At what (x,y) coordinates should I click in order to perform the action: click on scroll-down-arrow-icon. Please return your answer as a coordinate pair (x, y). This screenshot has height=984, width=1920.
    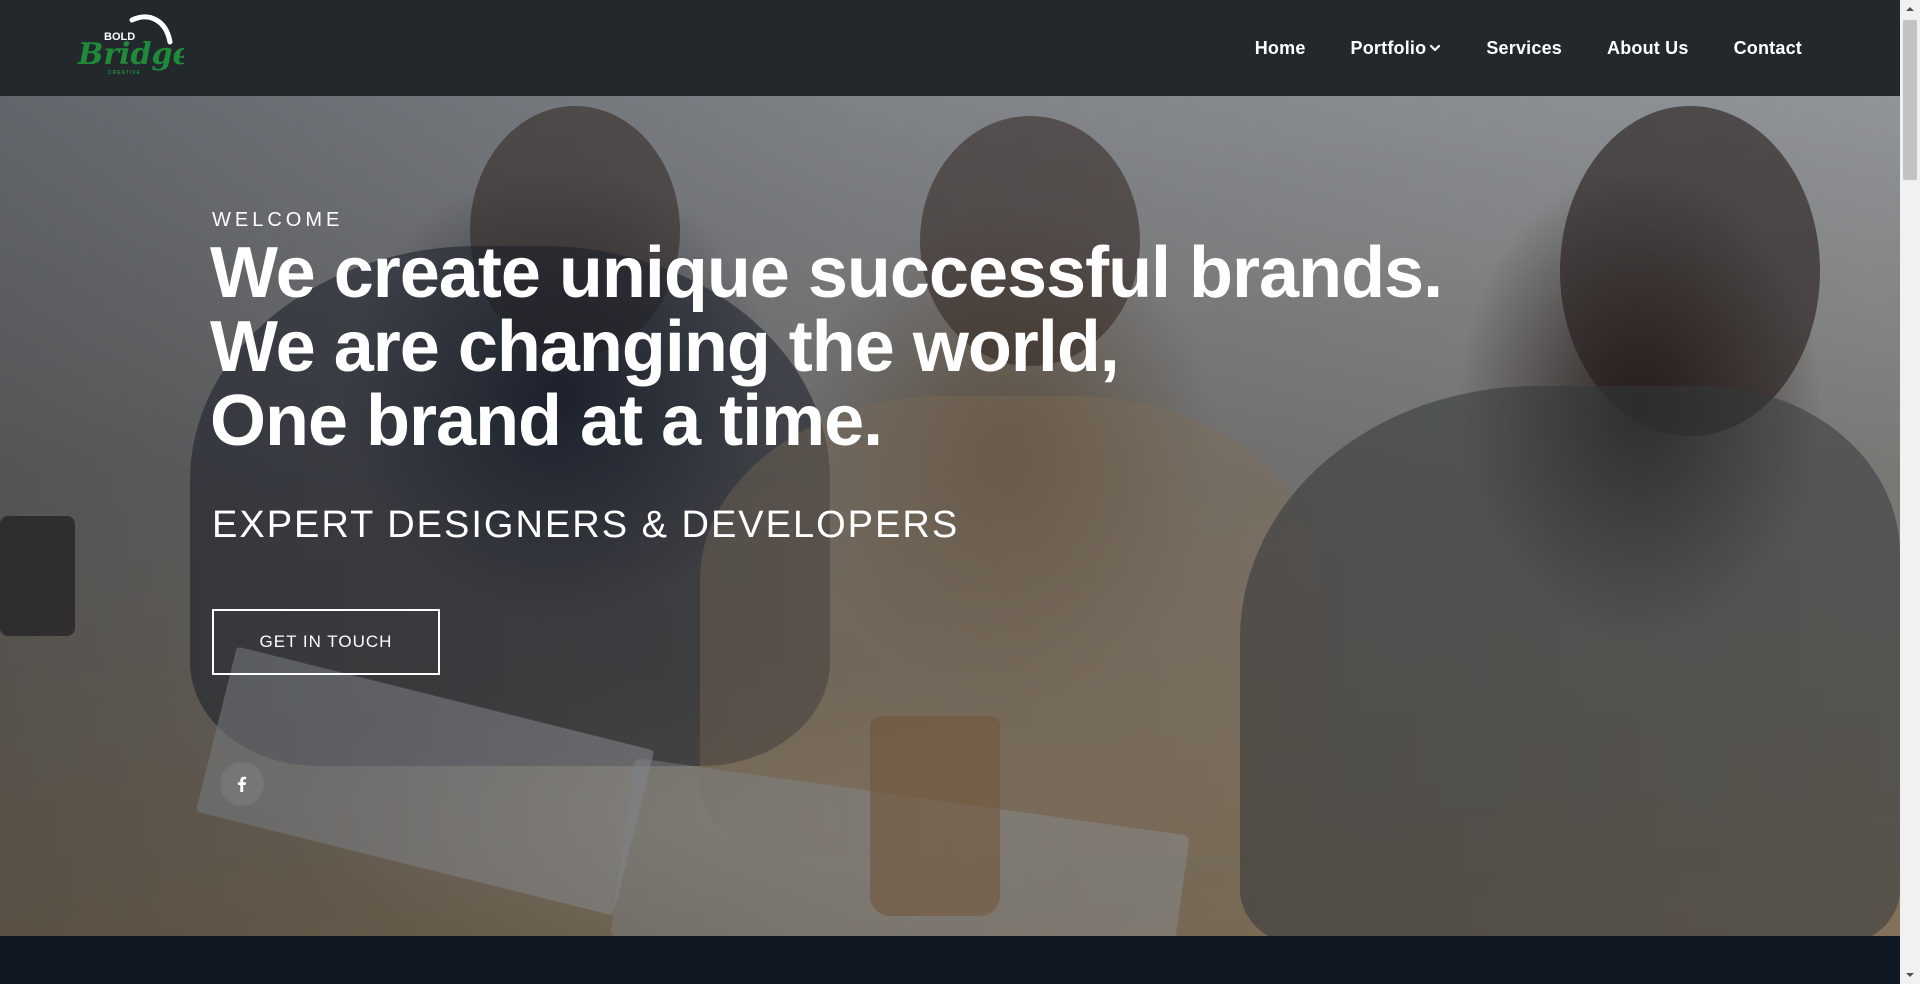
    Looking at the image, I should click on (1910, 975).